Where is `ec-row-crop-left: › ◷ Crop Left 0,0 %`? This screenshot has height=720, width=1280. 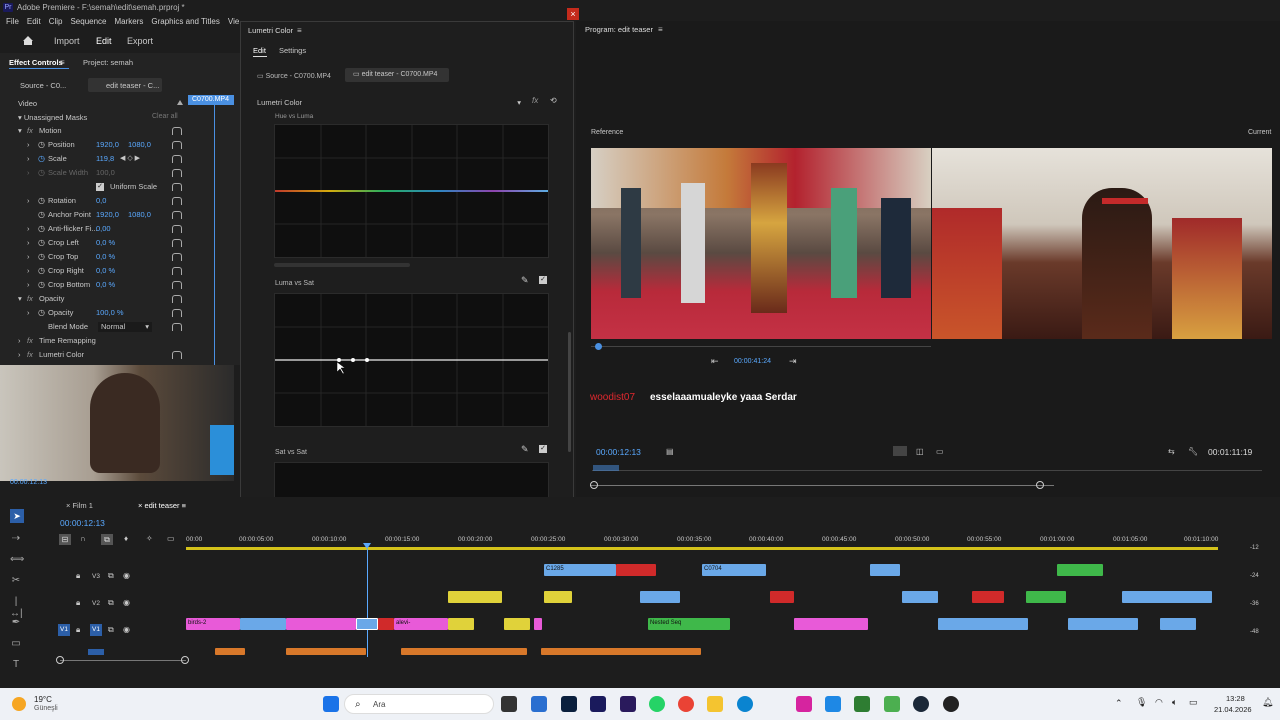 ec-row-crop-left: › ◷ Crop Left 0,0 % is located at coordinates (119, 243).